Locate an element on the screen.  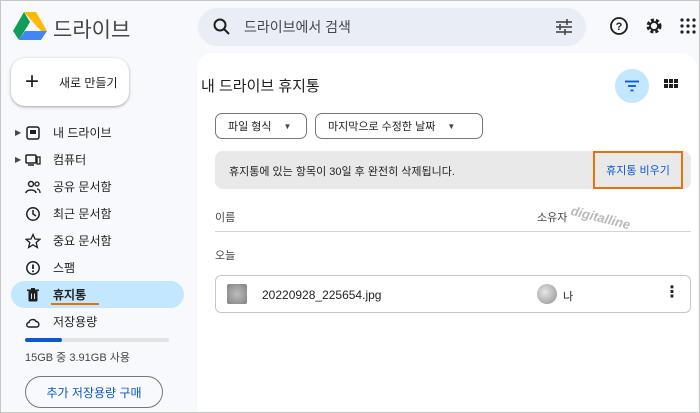
search-bar is located at coordinates (392, 27).